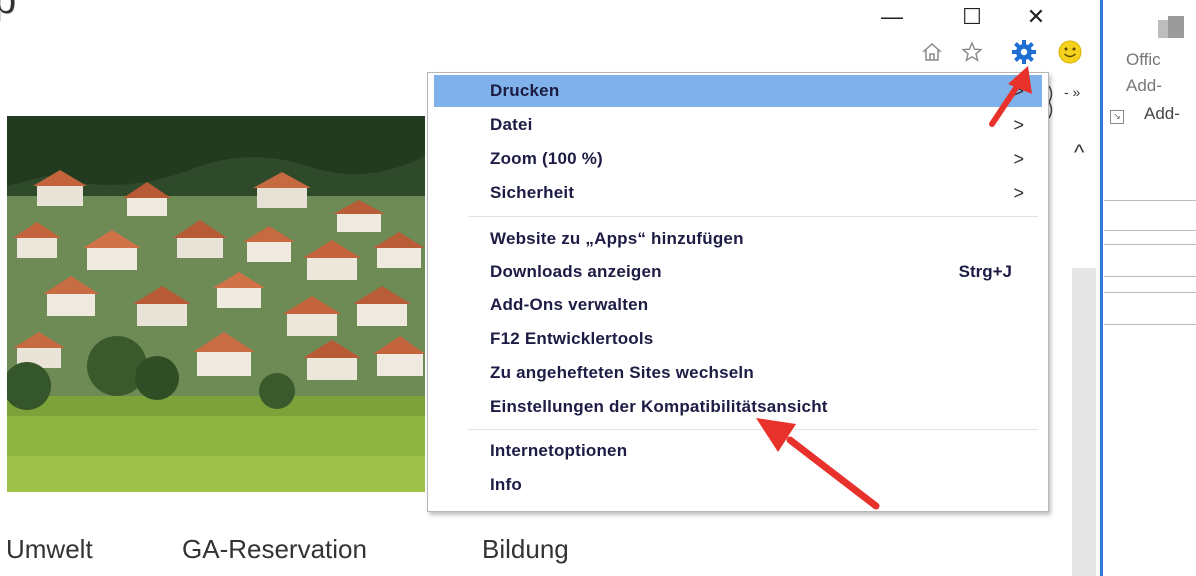 Image resolution: width=1196 pixels, height=576 pixels. Describe the element at coordinates (576, 271) in the screenshot. I see `menu-item-label: Downloads anzeigen` at that location.